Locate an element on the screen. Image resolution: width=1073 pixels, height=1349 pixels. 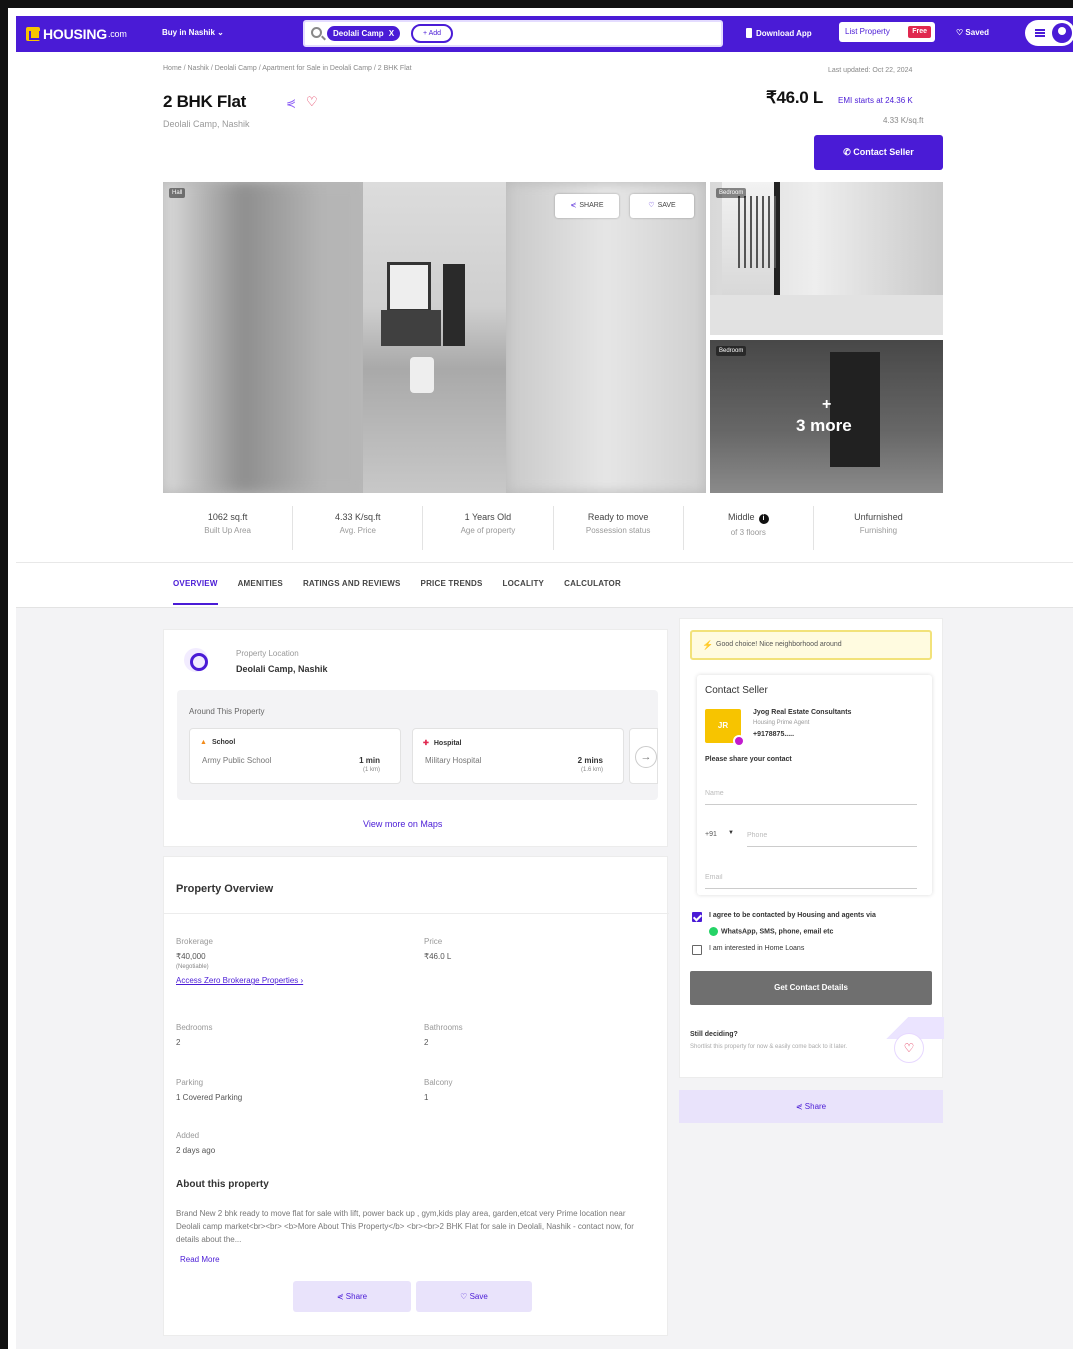
agent-initials: JR is located at coordinates (723, 725).